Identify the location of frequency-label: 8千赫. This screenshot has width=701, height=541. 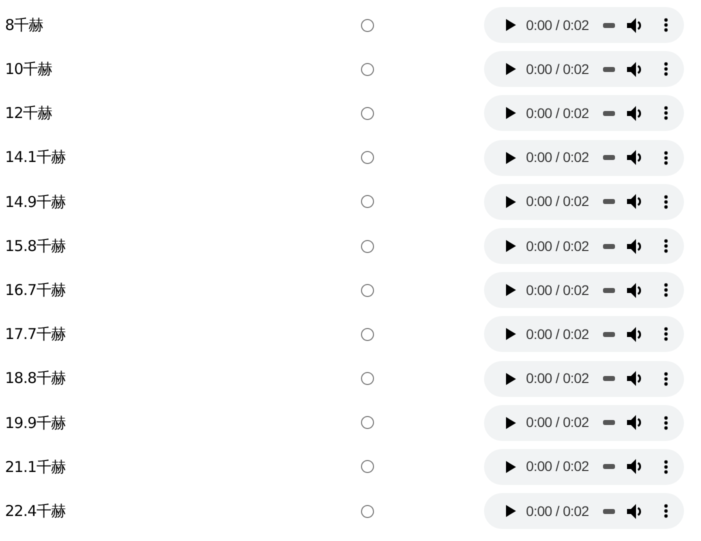
(24, 25).